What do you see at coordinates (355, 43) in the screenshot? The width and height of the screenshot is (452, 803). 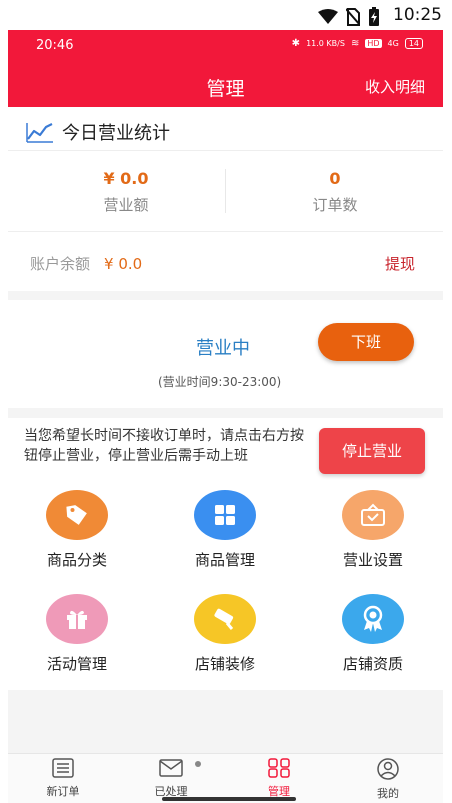 I see `wifi-small-icon: ≋` at bounding box center [355, 43].